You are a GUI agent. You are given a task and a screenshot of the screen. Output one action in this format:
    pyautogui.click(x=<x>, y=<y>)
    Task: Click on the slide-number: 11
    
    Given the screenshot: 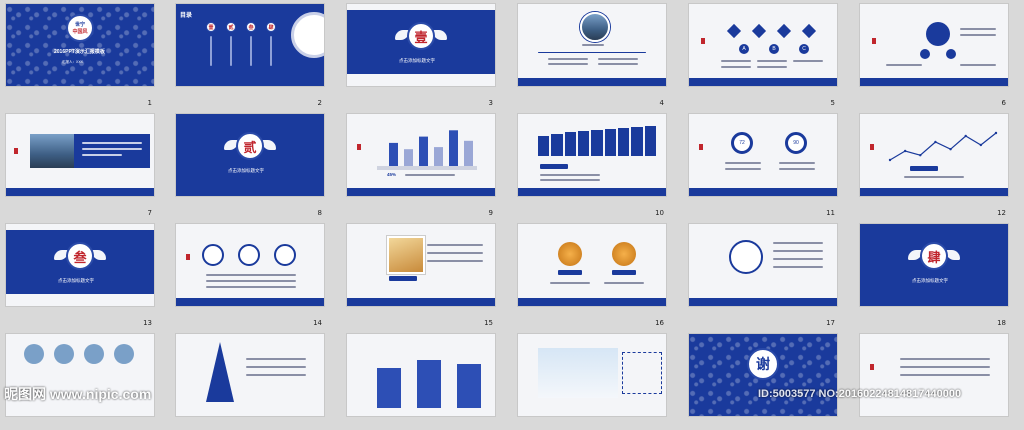 What is the action you would take?
    pyautogui.click(x=830, y=213)
    